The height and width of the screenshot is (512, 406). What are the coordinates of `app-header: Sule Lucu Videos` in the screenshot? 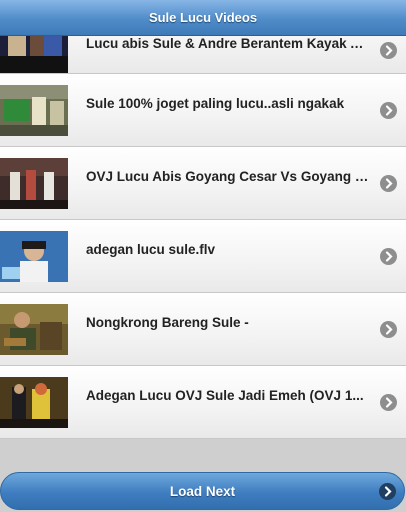 It's located at (203, 18).